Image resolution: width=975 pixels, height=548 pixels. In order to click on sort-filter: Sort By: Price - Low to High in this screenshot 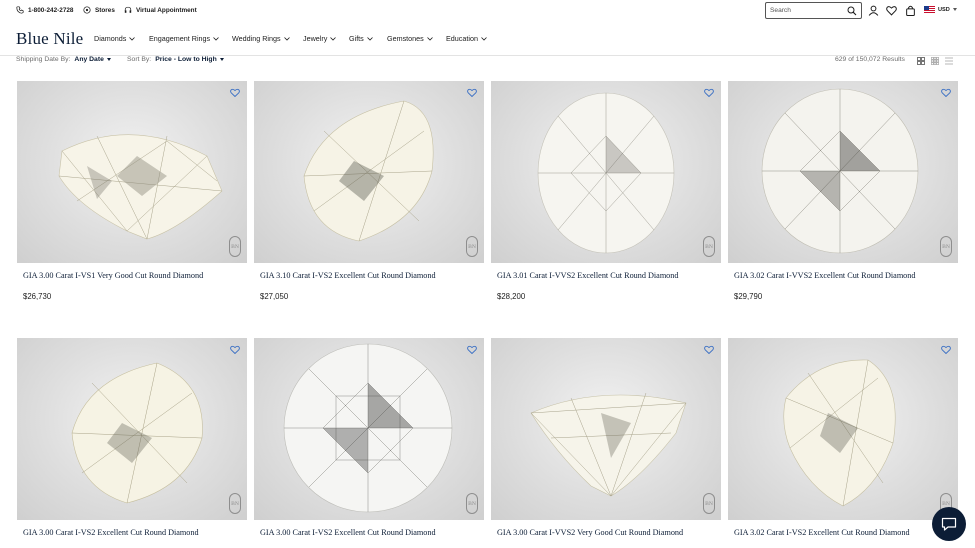, I will do `click(175, 59)`.